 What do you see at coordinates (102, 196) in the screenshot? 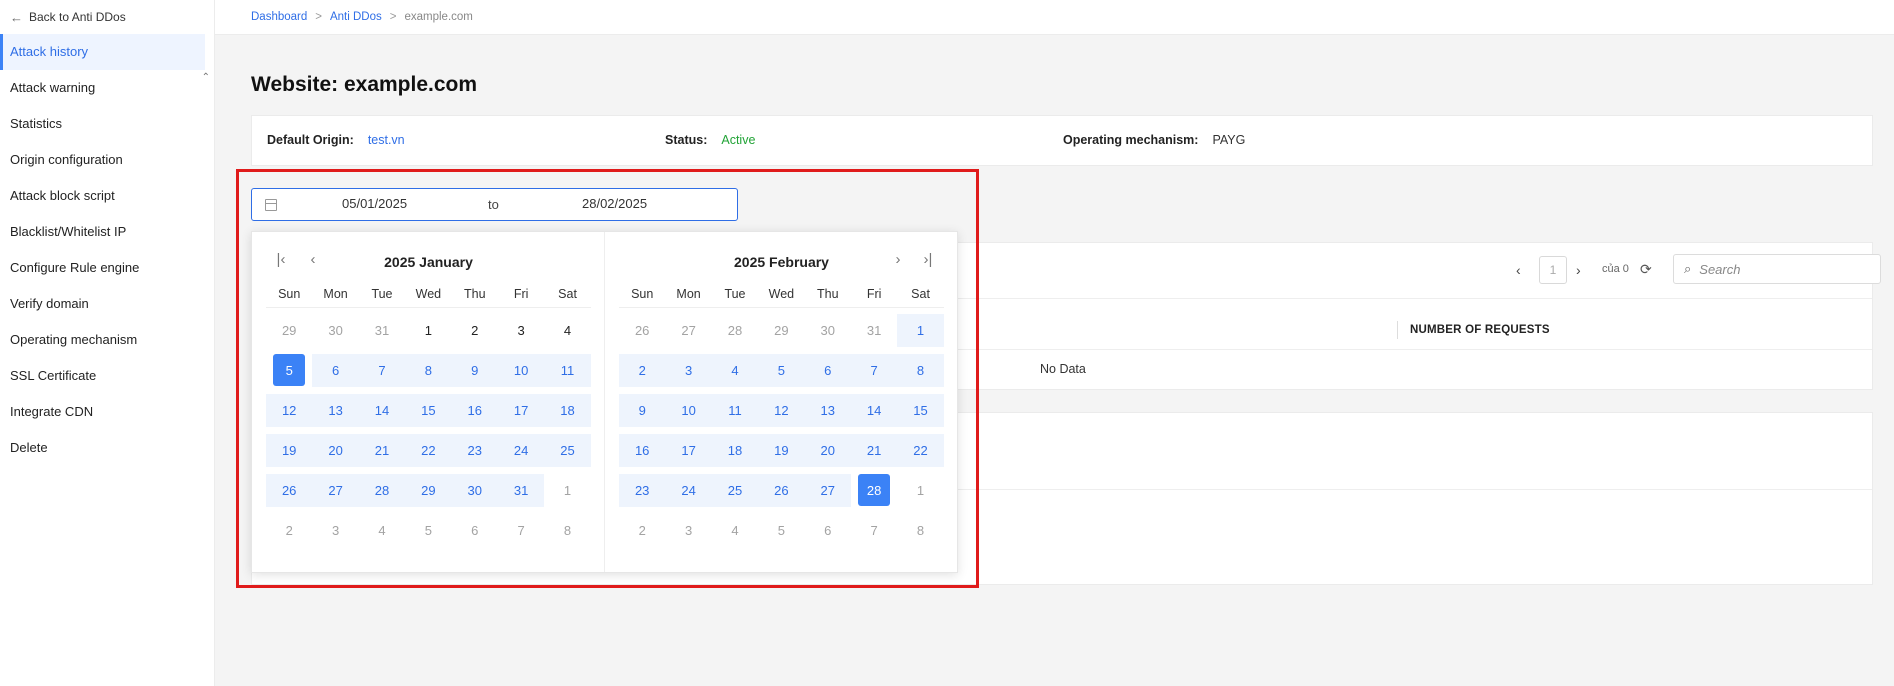
I see `sidebar-item-attack-block-script: Attack block script` at bounding box center [102, 196].